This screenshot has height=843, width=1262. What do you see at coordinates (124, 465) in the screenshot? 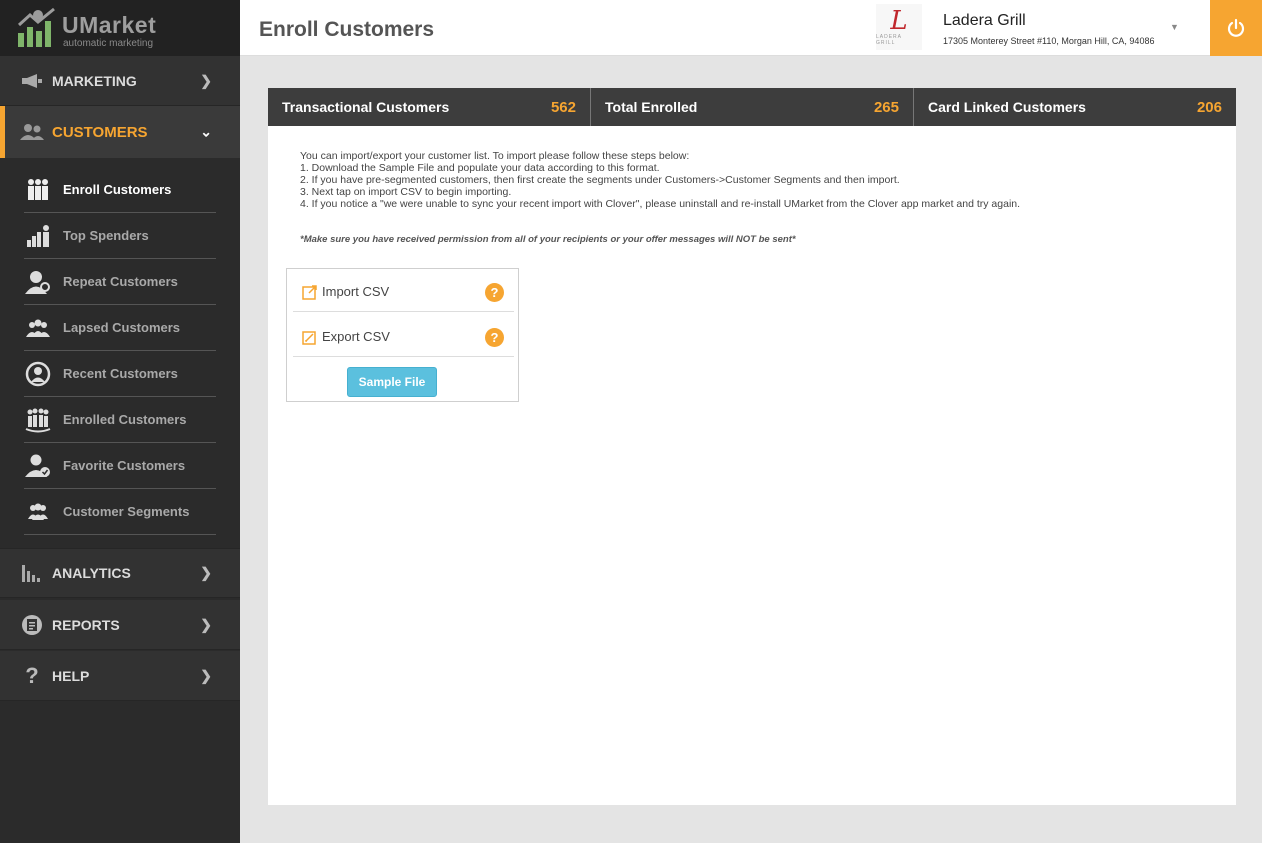
I see `sidebar-item-label: Favorite Customers` at bounding box center [124, 465].